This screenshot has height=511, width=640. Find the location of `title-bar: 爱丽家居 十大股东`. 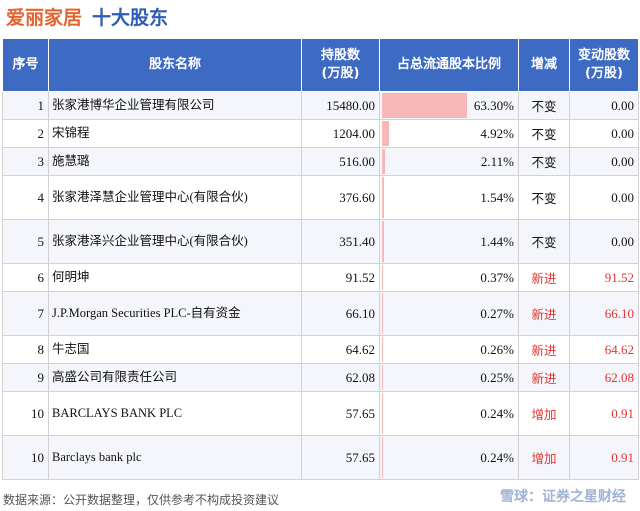

title-bar: 爱丽家居 十大股东 is located at coordinates (320, 19).